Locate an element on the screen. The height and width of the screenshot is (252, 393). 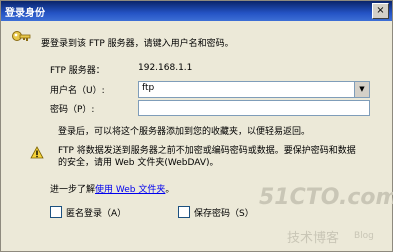
window-title: 登录身份 is located at coordinates (25, 13).